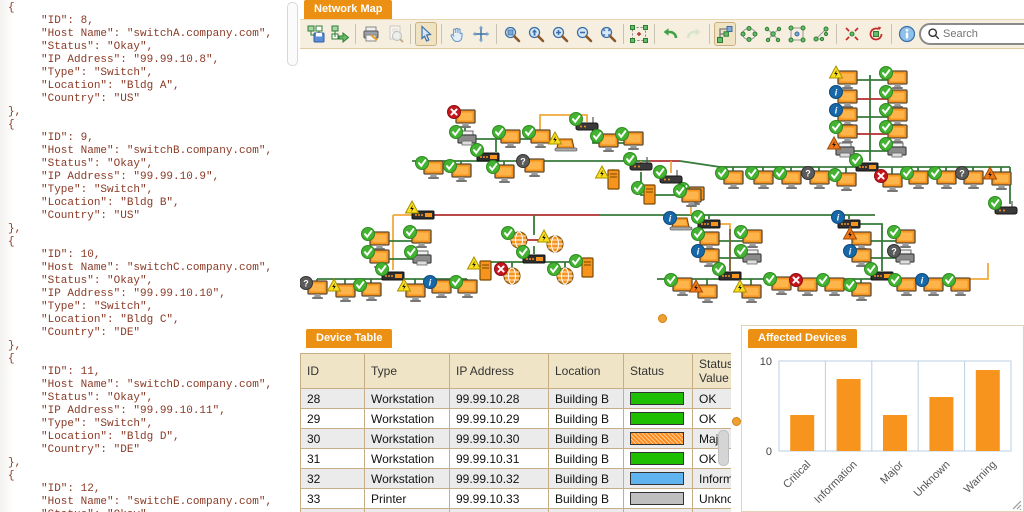  Describe the element at coordinates (658, 371) in the screenshot. I see `column-header-status: Status` at that location.